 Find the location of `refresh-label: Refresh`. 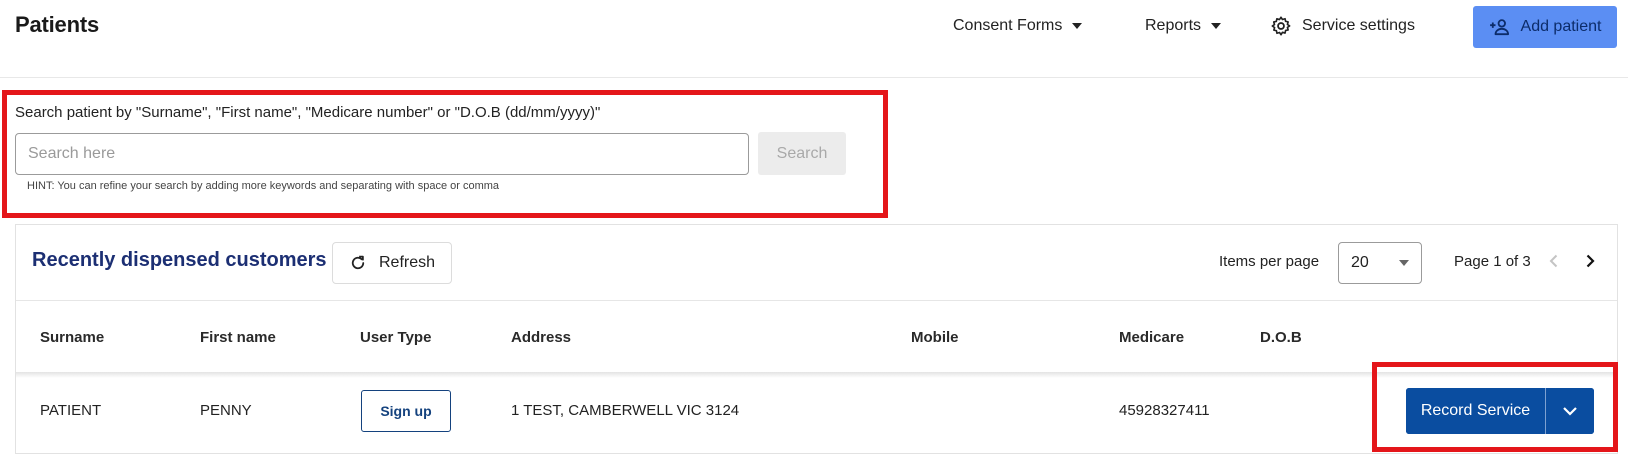

refresh-label: Refresh is located at coordinates (407, 262).